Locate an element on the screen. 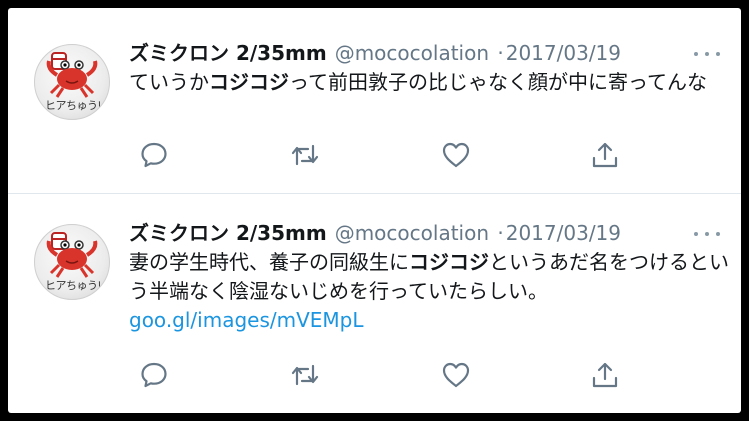 The height and width of the screenshot is (421, 749). tweet-text-part: 妻の学生時代、養子の同級生に is located at coordinates (269, 262).